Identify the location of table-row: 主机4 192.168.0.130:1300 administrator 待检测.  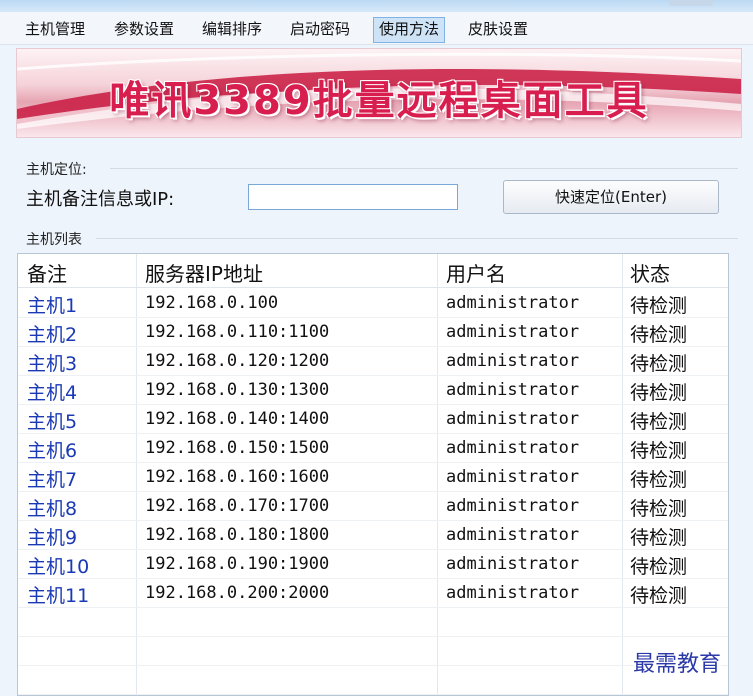
(373, 390).